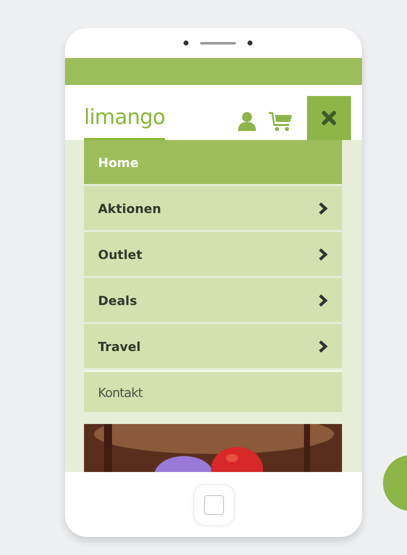 The width and height of the screenshot is (407, 555). I want to click on close-button, so click(328, 118).